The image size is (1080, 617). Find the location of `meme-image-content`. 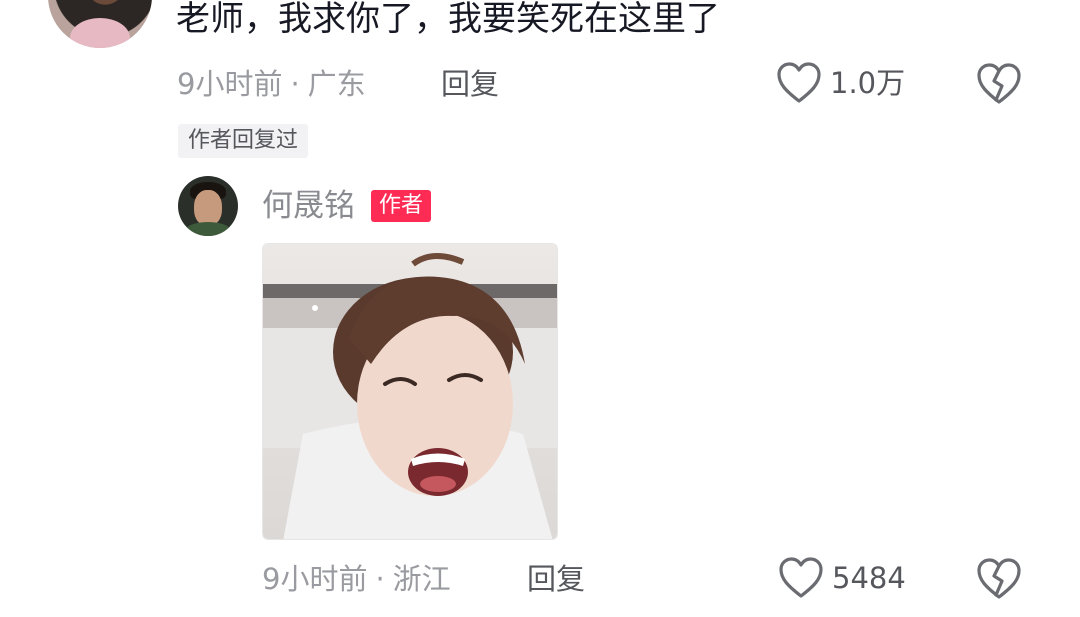

meme-image-content is located at coordinates (410, 391).